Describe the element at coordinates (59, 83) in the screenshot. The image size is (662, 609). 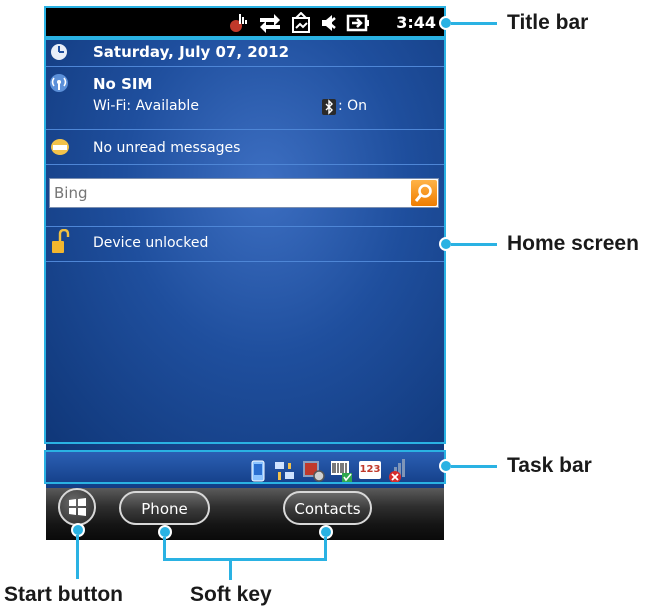
I see `wireless-icon` at that location.